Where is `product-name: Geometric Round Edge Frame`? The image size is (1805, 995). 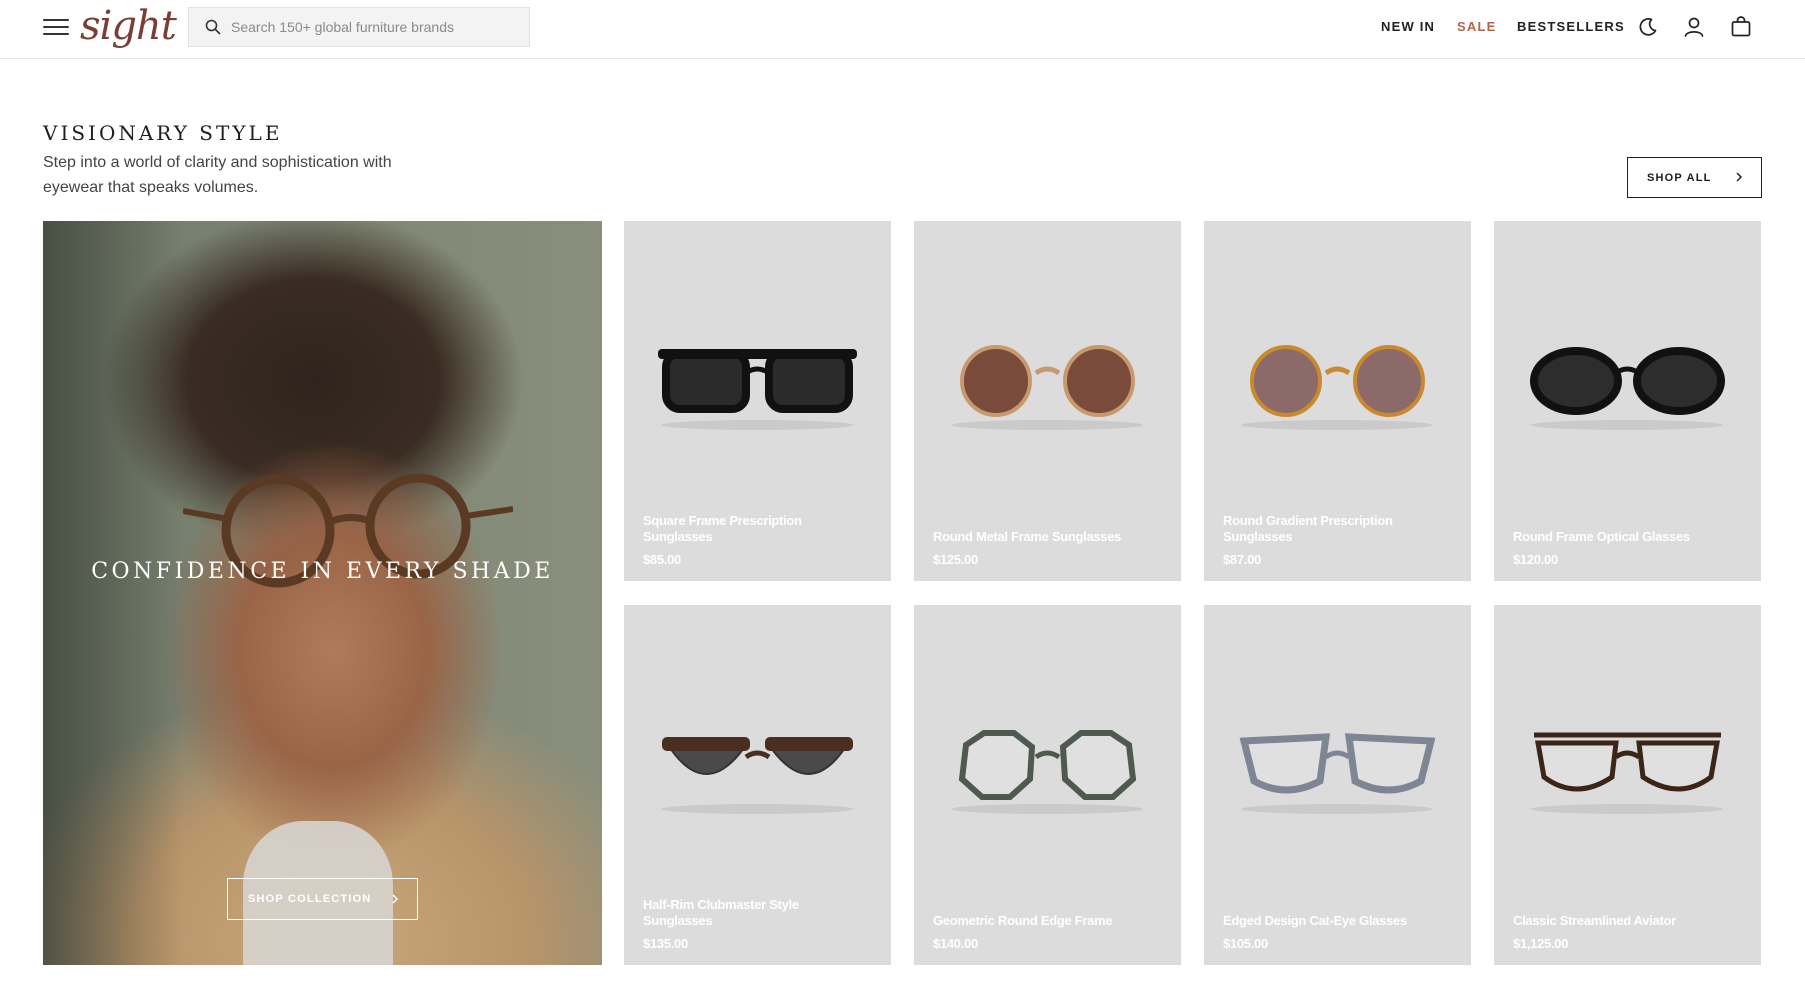
product-name: Geometric Round Edge Frame is located at coordinates (1033, 921).